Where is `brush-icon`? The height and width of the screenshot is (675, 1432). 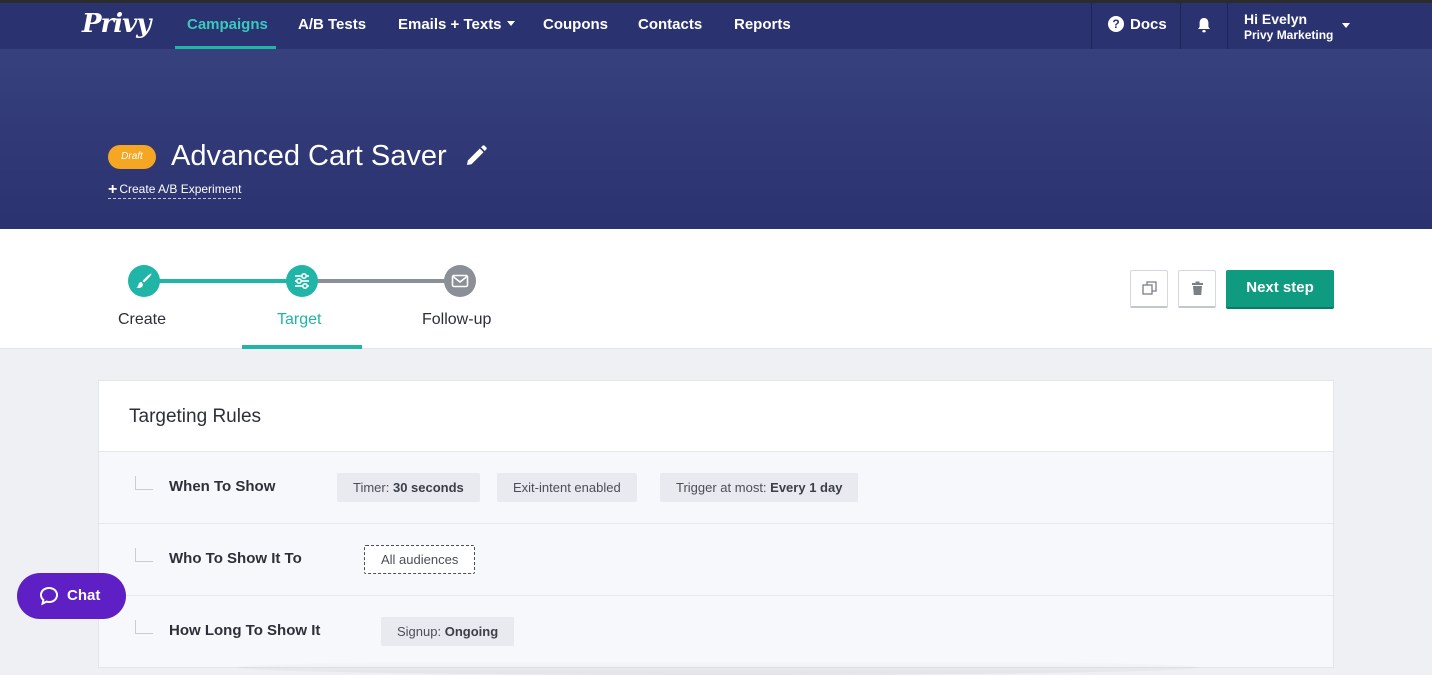
brush-icon is located at coordinates (144, 280).